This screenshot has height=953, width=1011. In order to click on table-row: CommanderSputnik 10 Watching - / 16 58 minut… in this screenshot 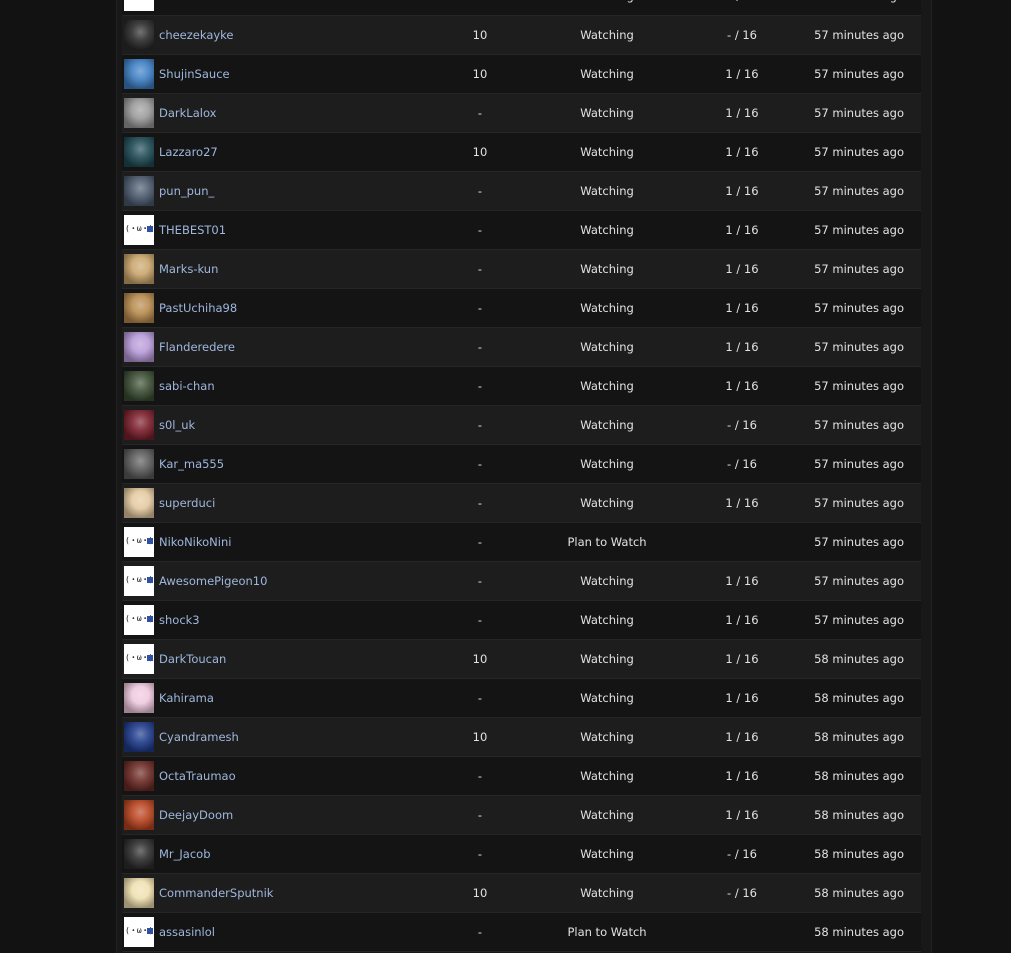, I will do `click(521, 893)`.